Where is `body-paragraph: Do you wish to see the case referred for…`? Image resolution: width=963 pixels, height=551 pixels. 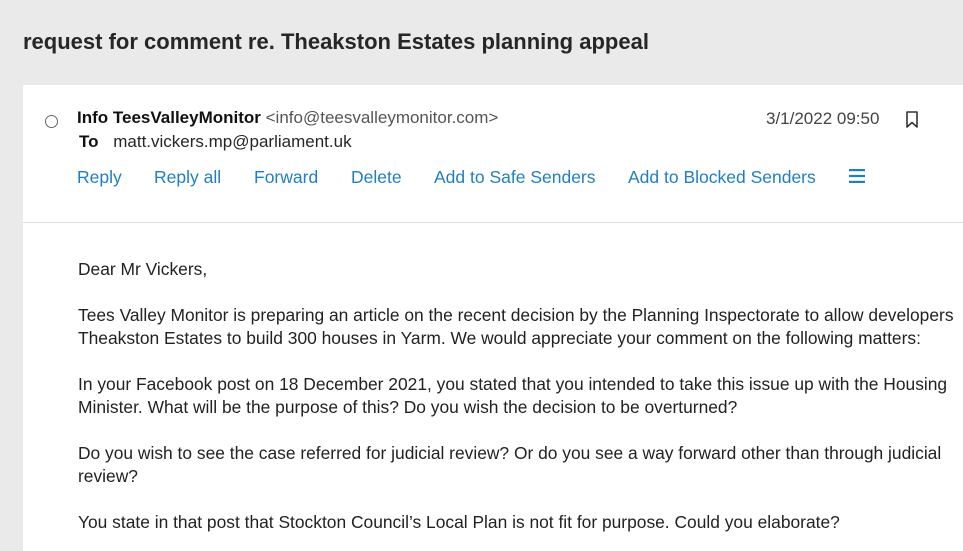 body-paragraph: Do you wish to see the case referred for… is located at coordinates (510, 464).